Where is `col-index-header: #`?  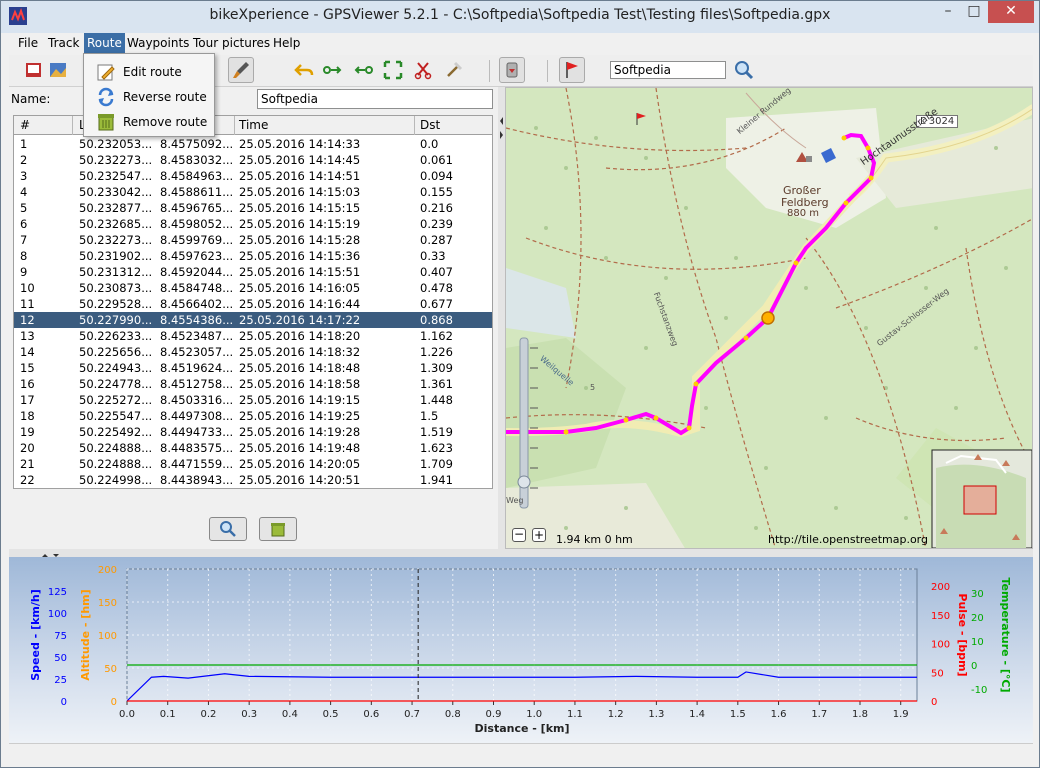 col-index-header: # is located at coordinates (25, 125).